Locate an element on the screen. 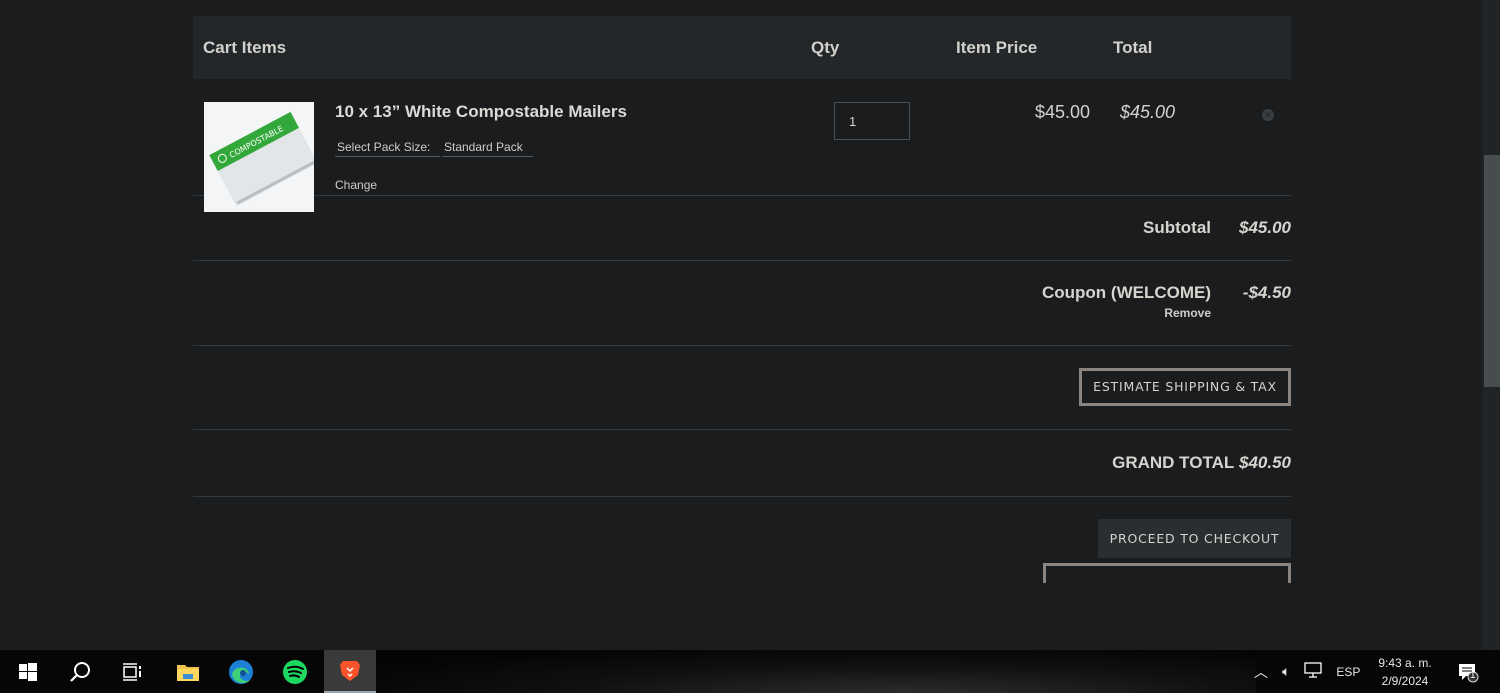 The width and height of the screenshot is (1500, 693). product-title: 10 x 13” White Compostable Mailers is located at coordinates (481, 112).